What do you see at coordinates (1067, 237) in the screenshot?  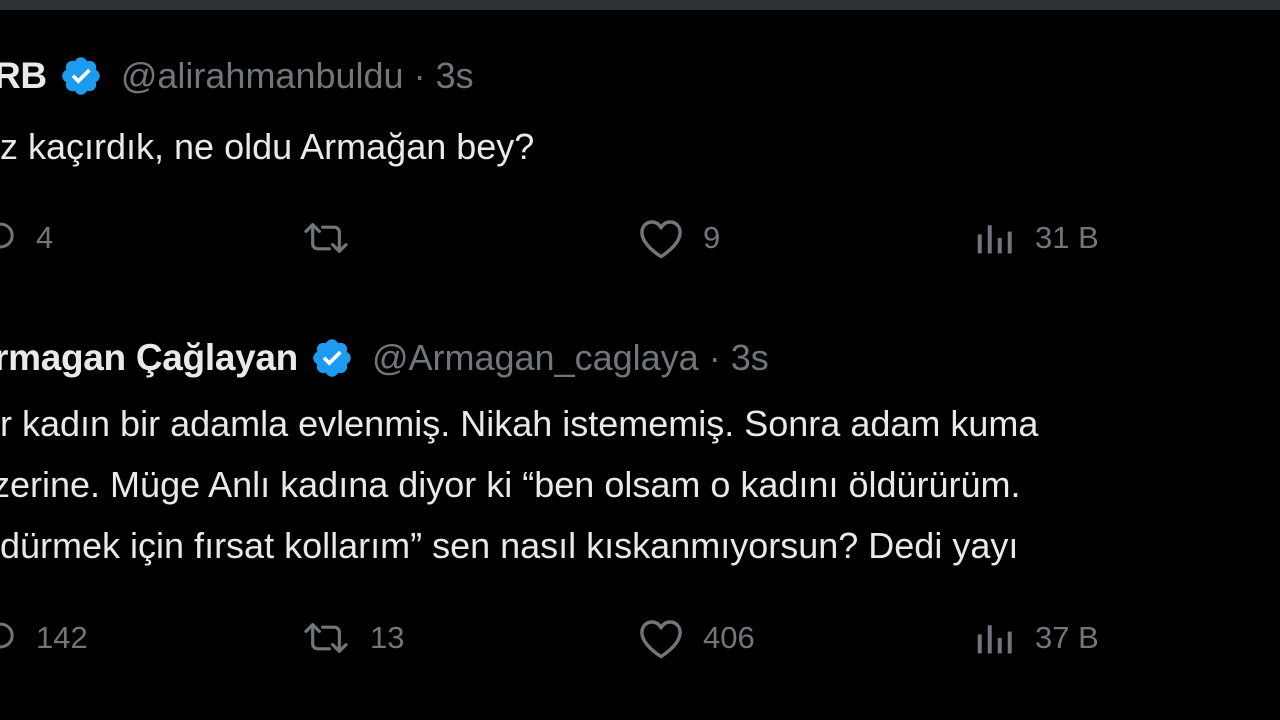 I see `views-count: 31 B` at bounding box center [1067, 237].